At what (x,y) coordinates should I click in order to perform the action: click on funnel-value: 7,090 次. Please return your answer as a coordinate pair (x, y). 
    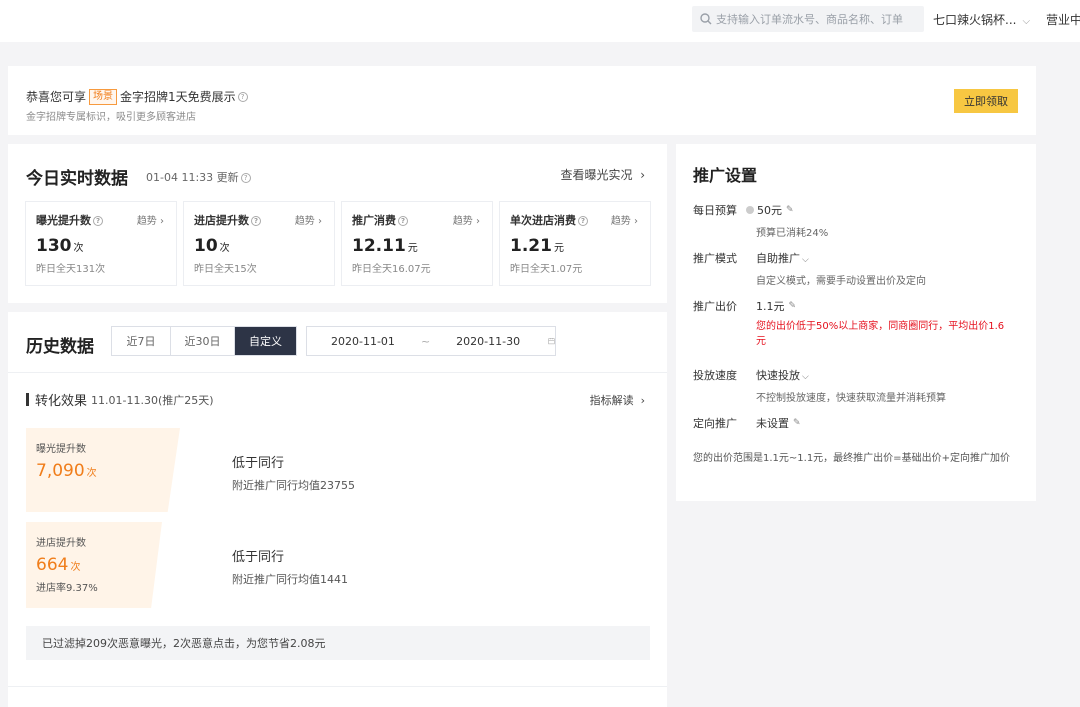
    Looking at the image, I should click on (66, 471).